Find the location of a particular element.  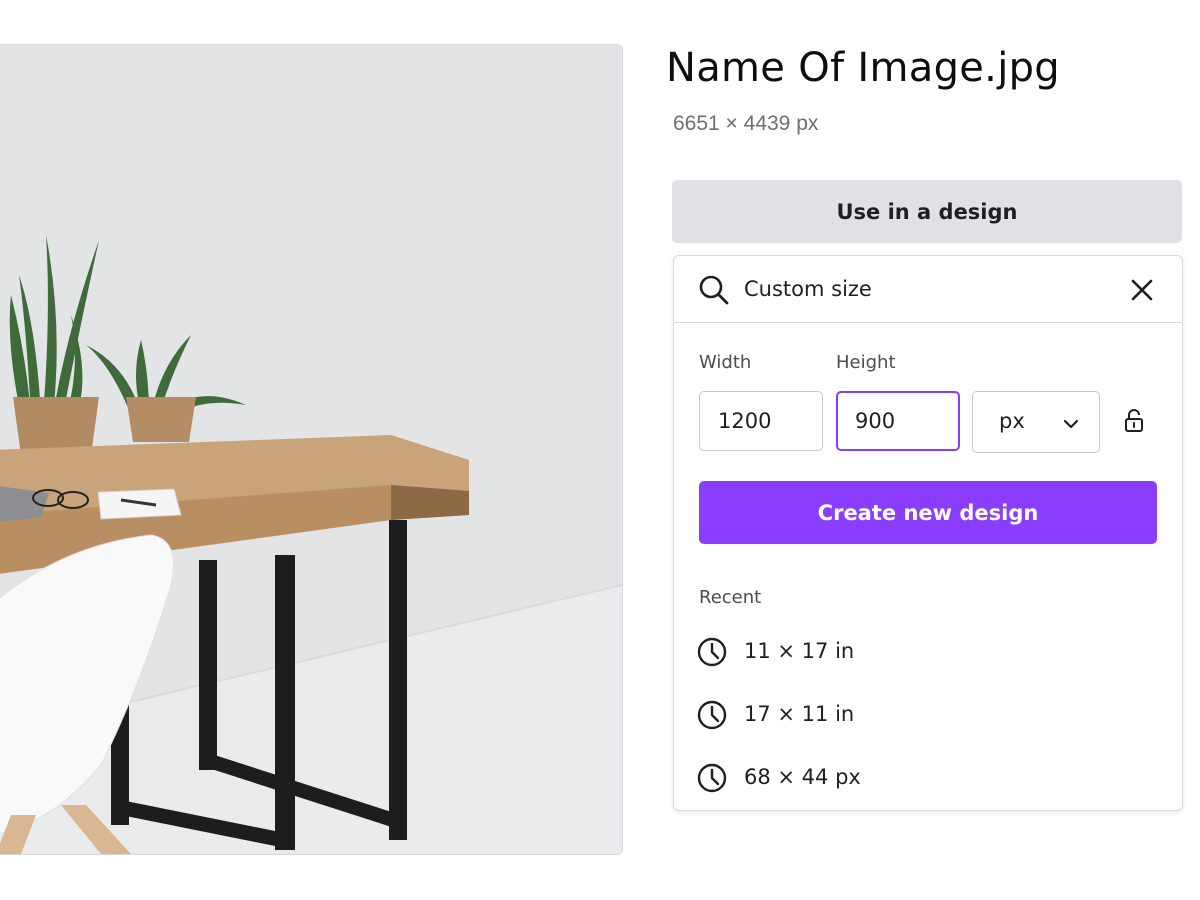

recent-item-label: 17 × 11 in is located at coordinates (799, 714).